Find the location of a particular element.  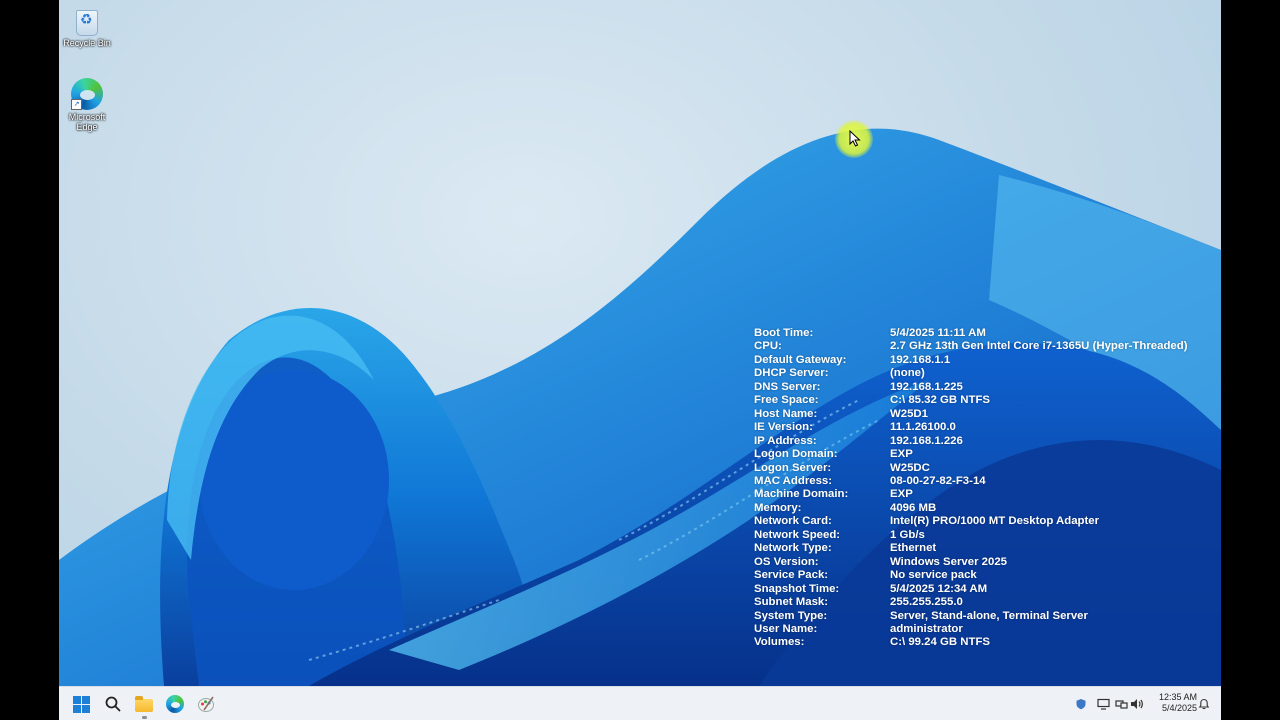

bginfo-key: Network Card: is located at coordinates (793, 521).